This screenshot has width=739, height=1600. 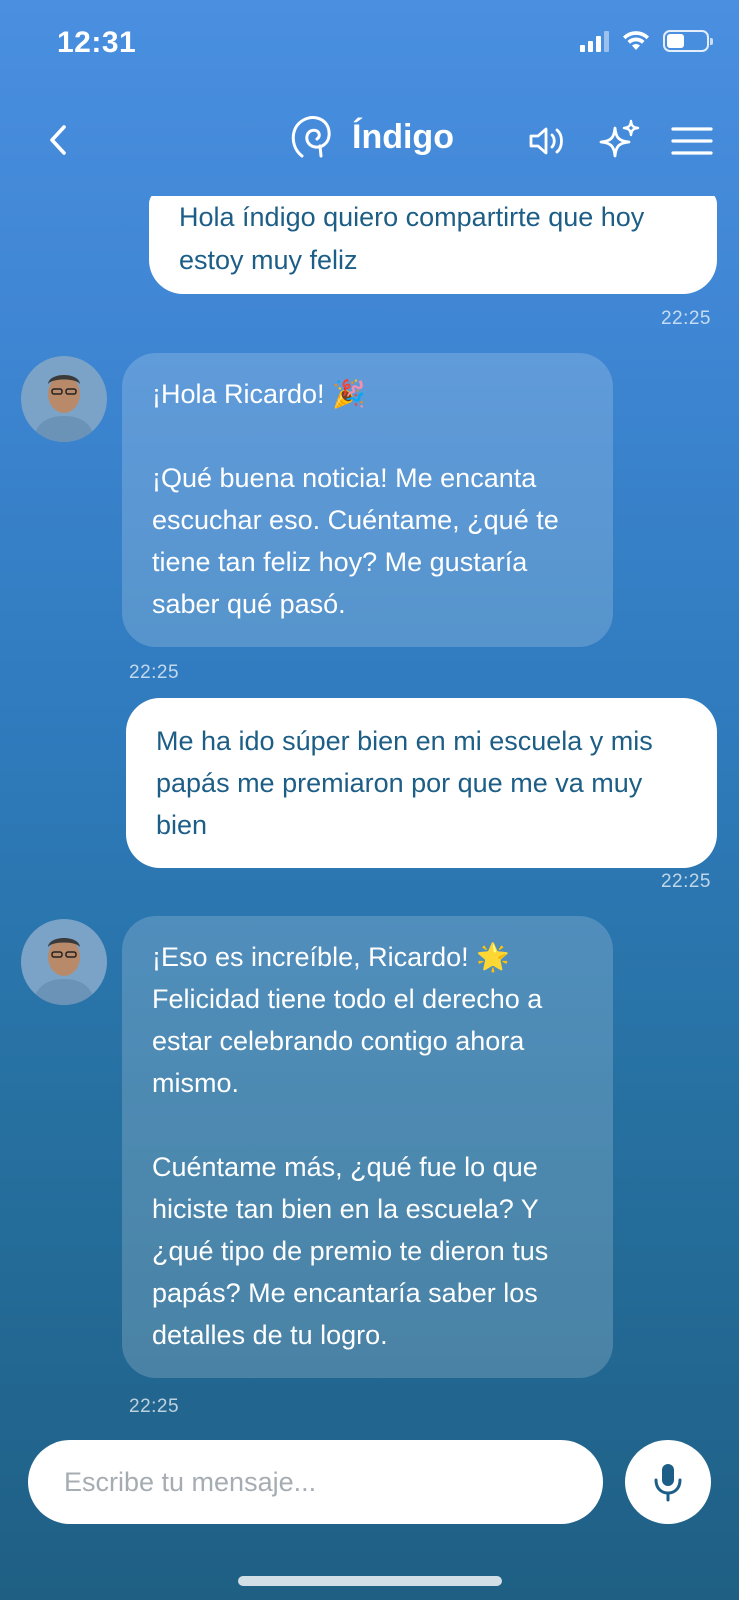 I want to click on hamburger-menu-icon, so click(x=692, y=141).